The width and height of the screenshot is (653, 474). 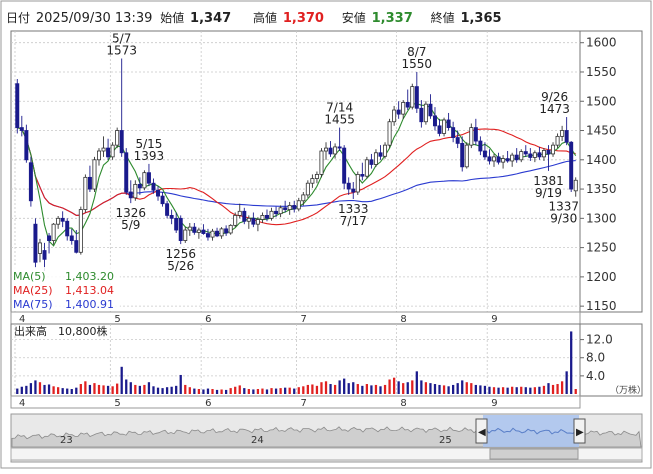 What do you see at coordinates (534, 454) in the screenshot?
I see `navigator-scroll-thumb` at bounding box center [534, 454].